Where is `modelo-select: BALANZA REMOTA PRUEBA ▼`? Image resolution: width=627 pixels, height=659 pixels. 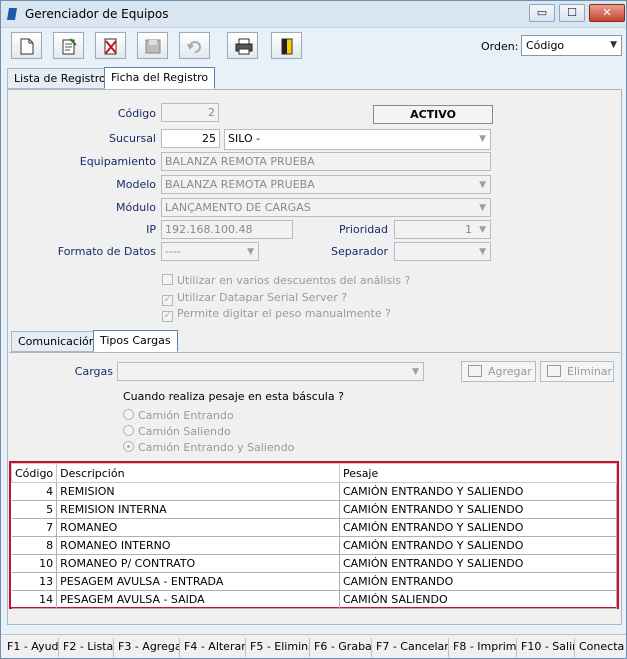
modelo-select: BALANZA REMOTA PRUEBA ▼ is located at coordinates (326, 184).